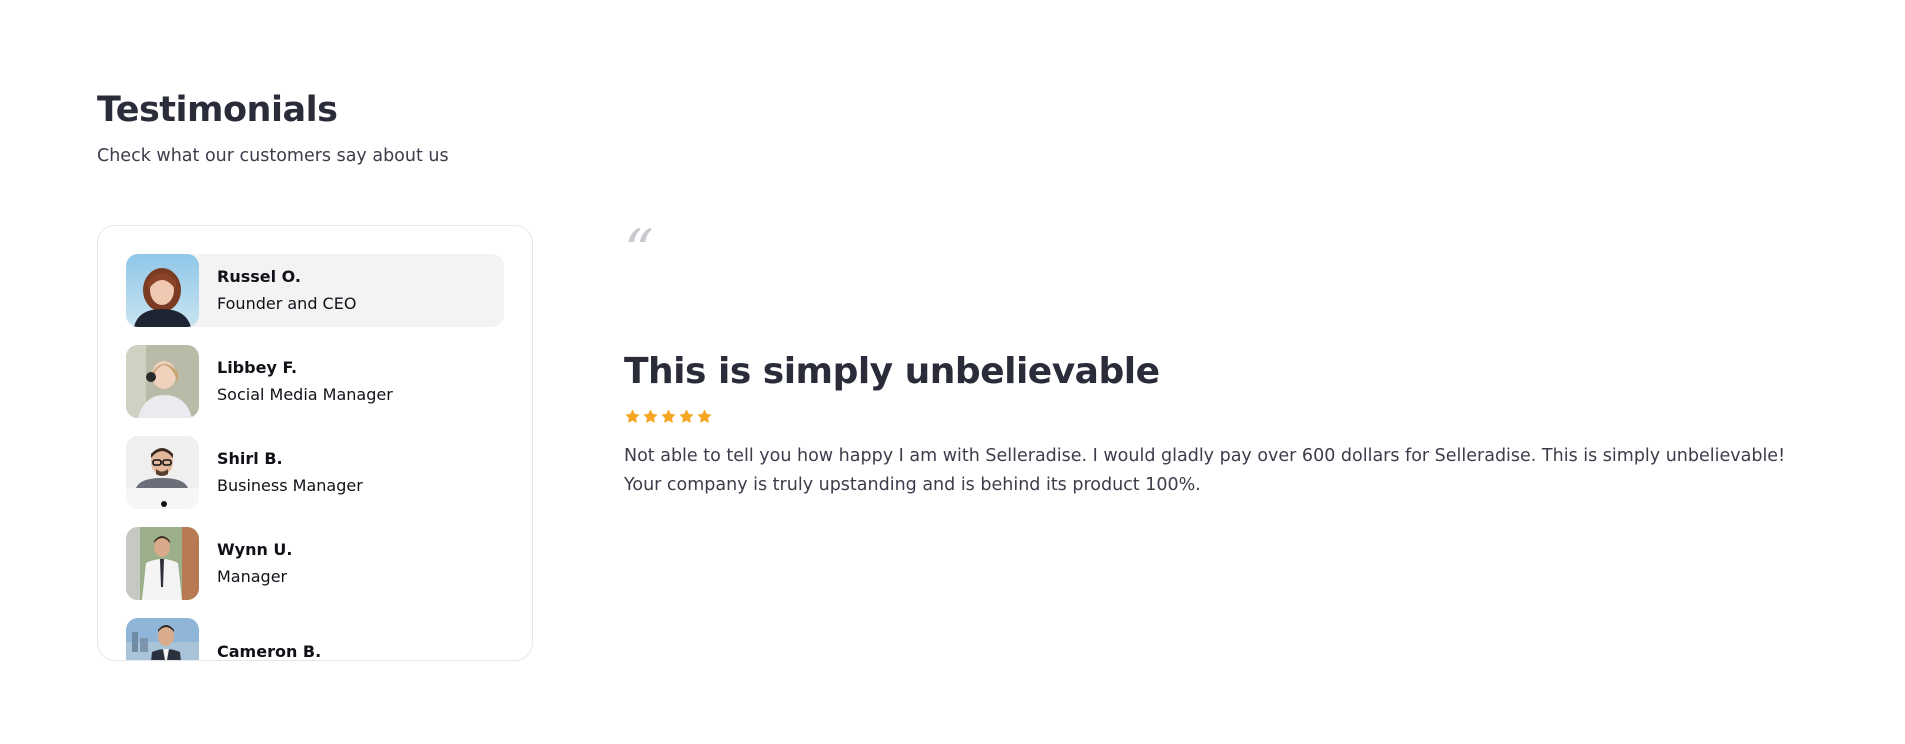 The height and width of the screenshot is (744, 1905). Describe the element at coordinates (287, 303) in the screenshot. I see `author-role: Founder and CEO` at that location.